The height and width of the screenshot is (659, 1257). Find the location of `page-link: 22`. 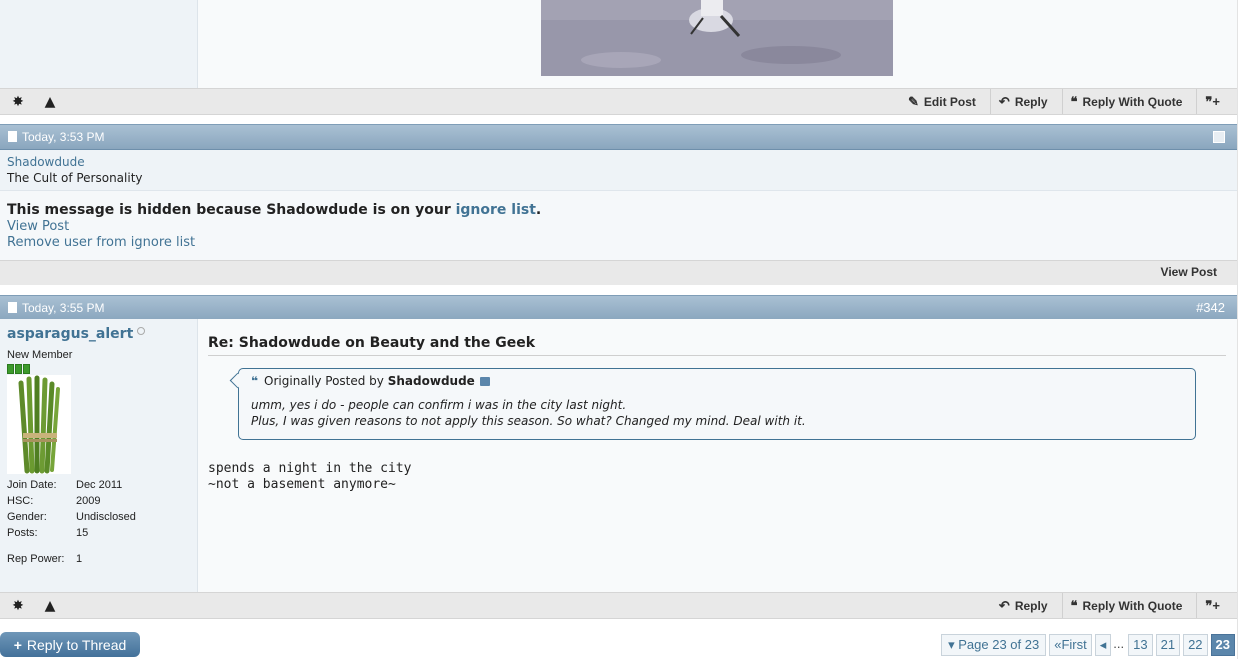

page-link: 22 is located at coordinates (1195, 645).